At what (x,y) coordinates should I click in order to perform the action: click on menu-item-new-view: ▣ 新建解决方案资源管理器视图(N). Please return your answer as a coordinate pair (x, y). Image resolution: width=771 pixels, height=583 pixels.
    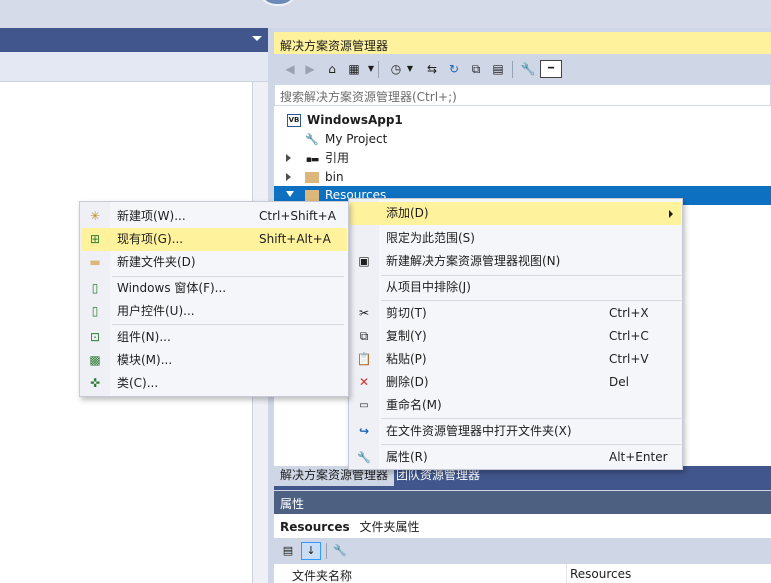
    Looking at the image, I should click on (515, 261).